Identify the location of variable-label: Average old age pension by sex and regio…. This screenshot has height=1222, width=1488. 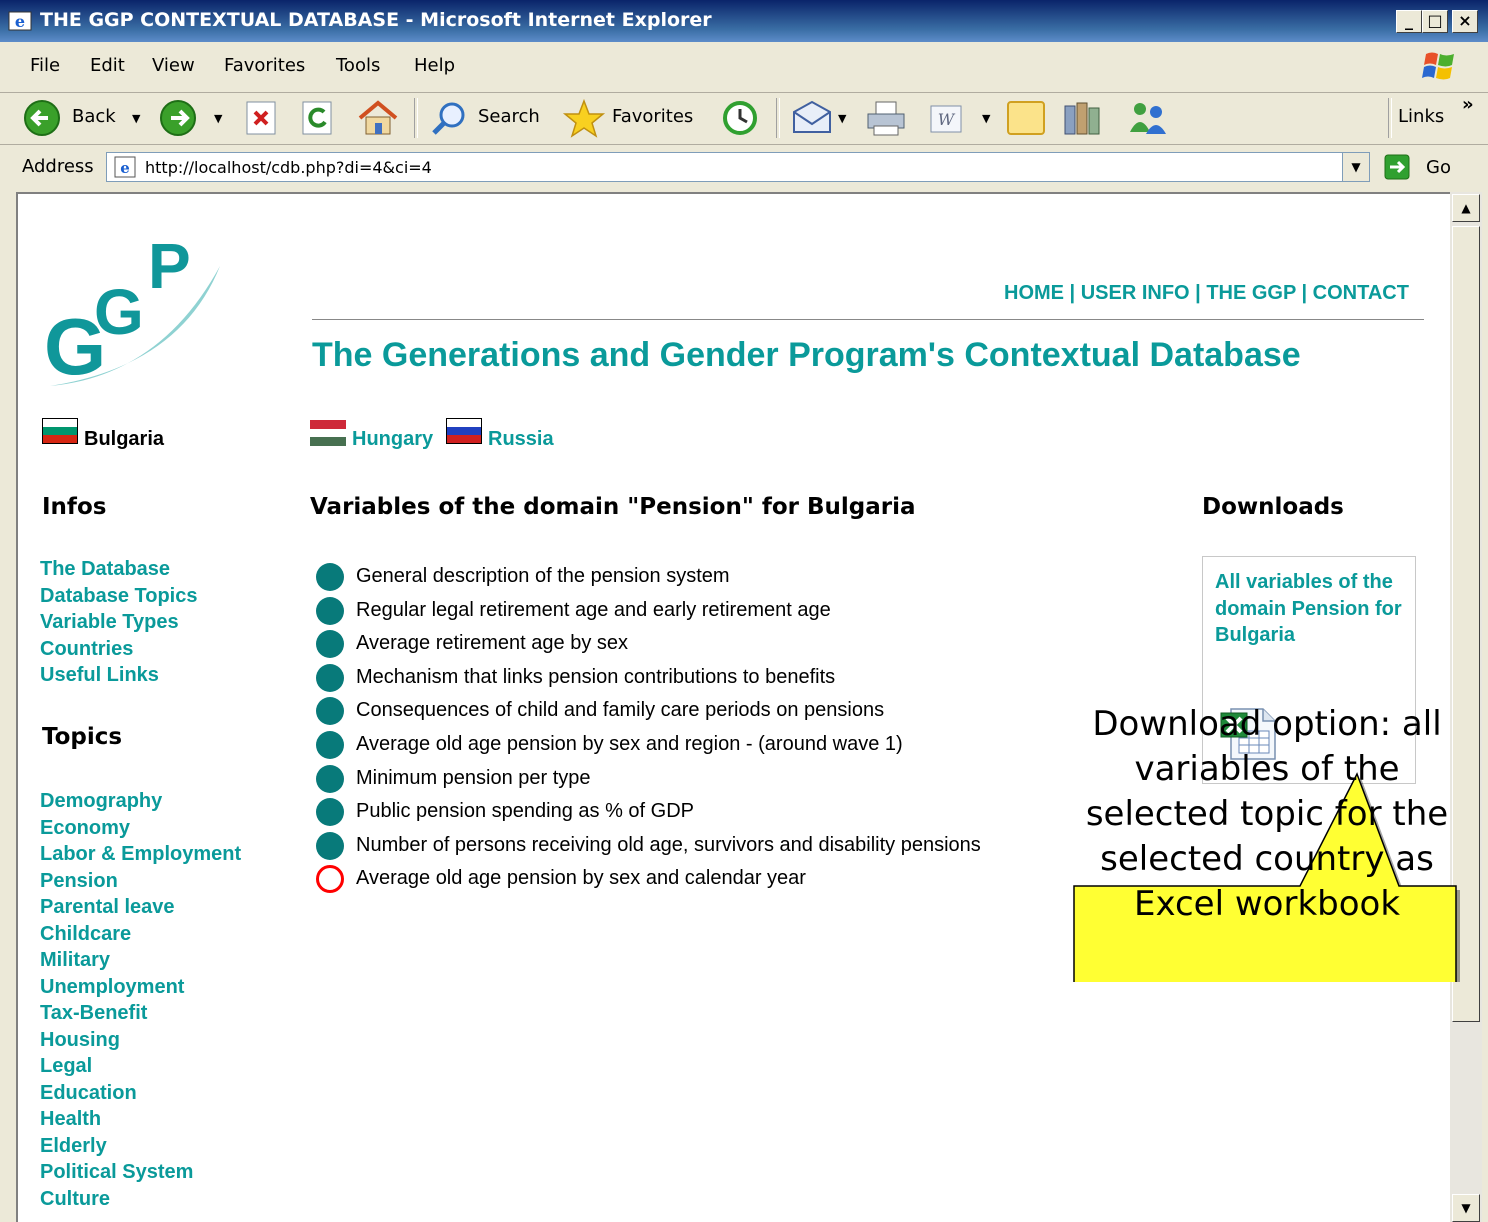
(629, 744).